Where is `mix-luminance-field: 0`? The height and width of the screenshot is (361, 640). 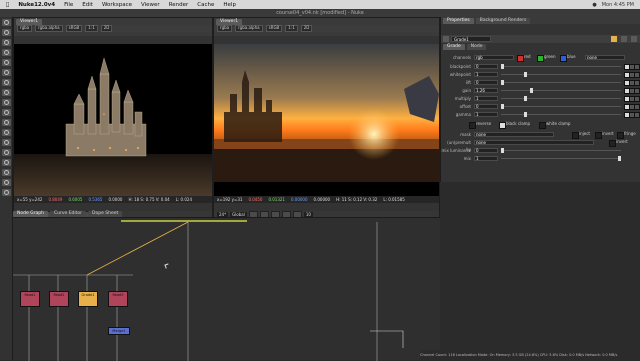
mix-luminance-field: 0 is located at coordinates (486, 150).